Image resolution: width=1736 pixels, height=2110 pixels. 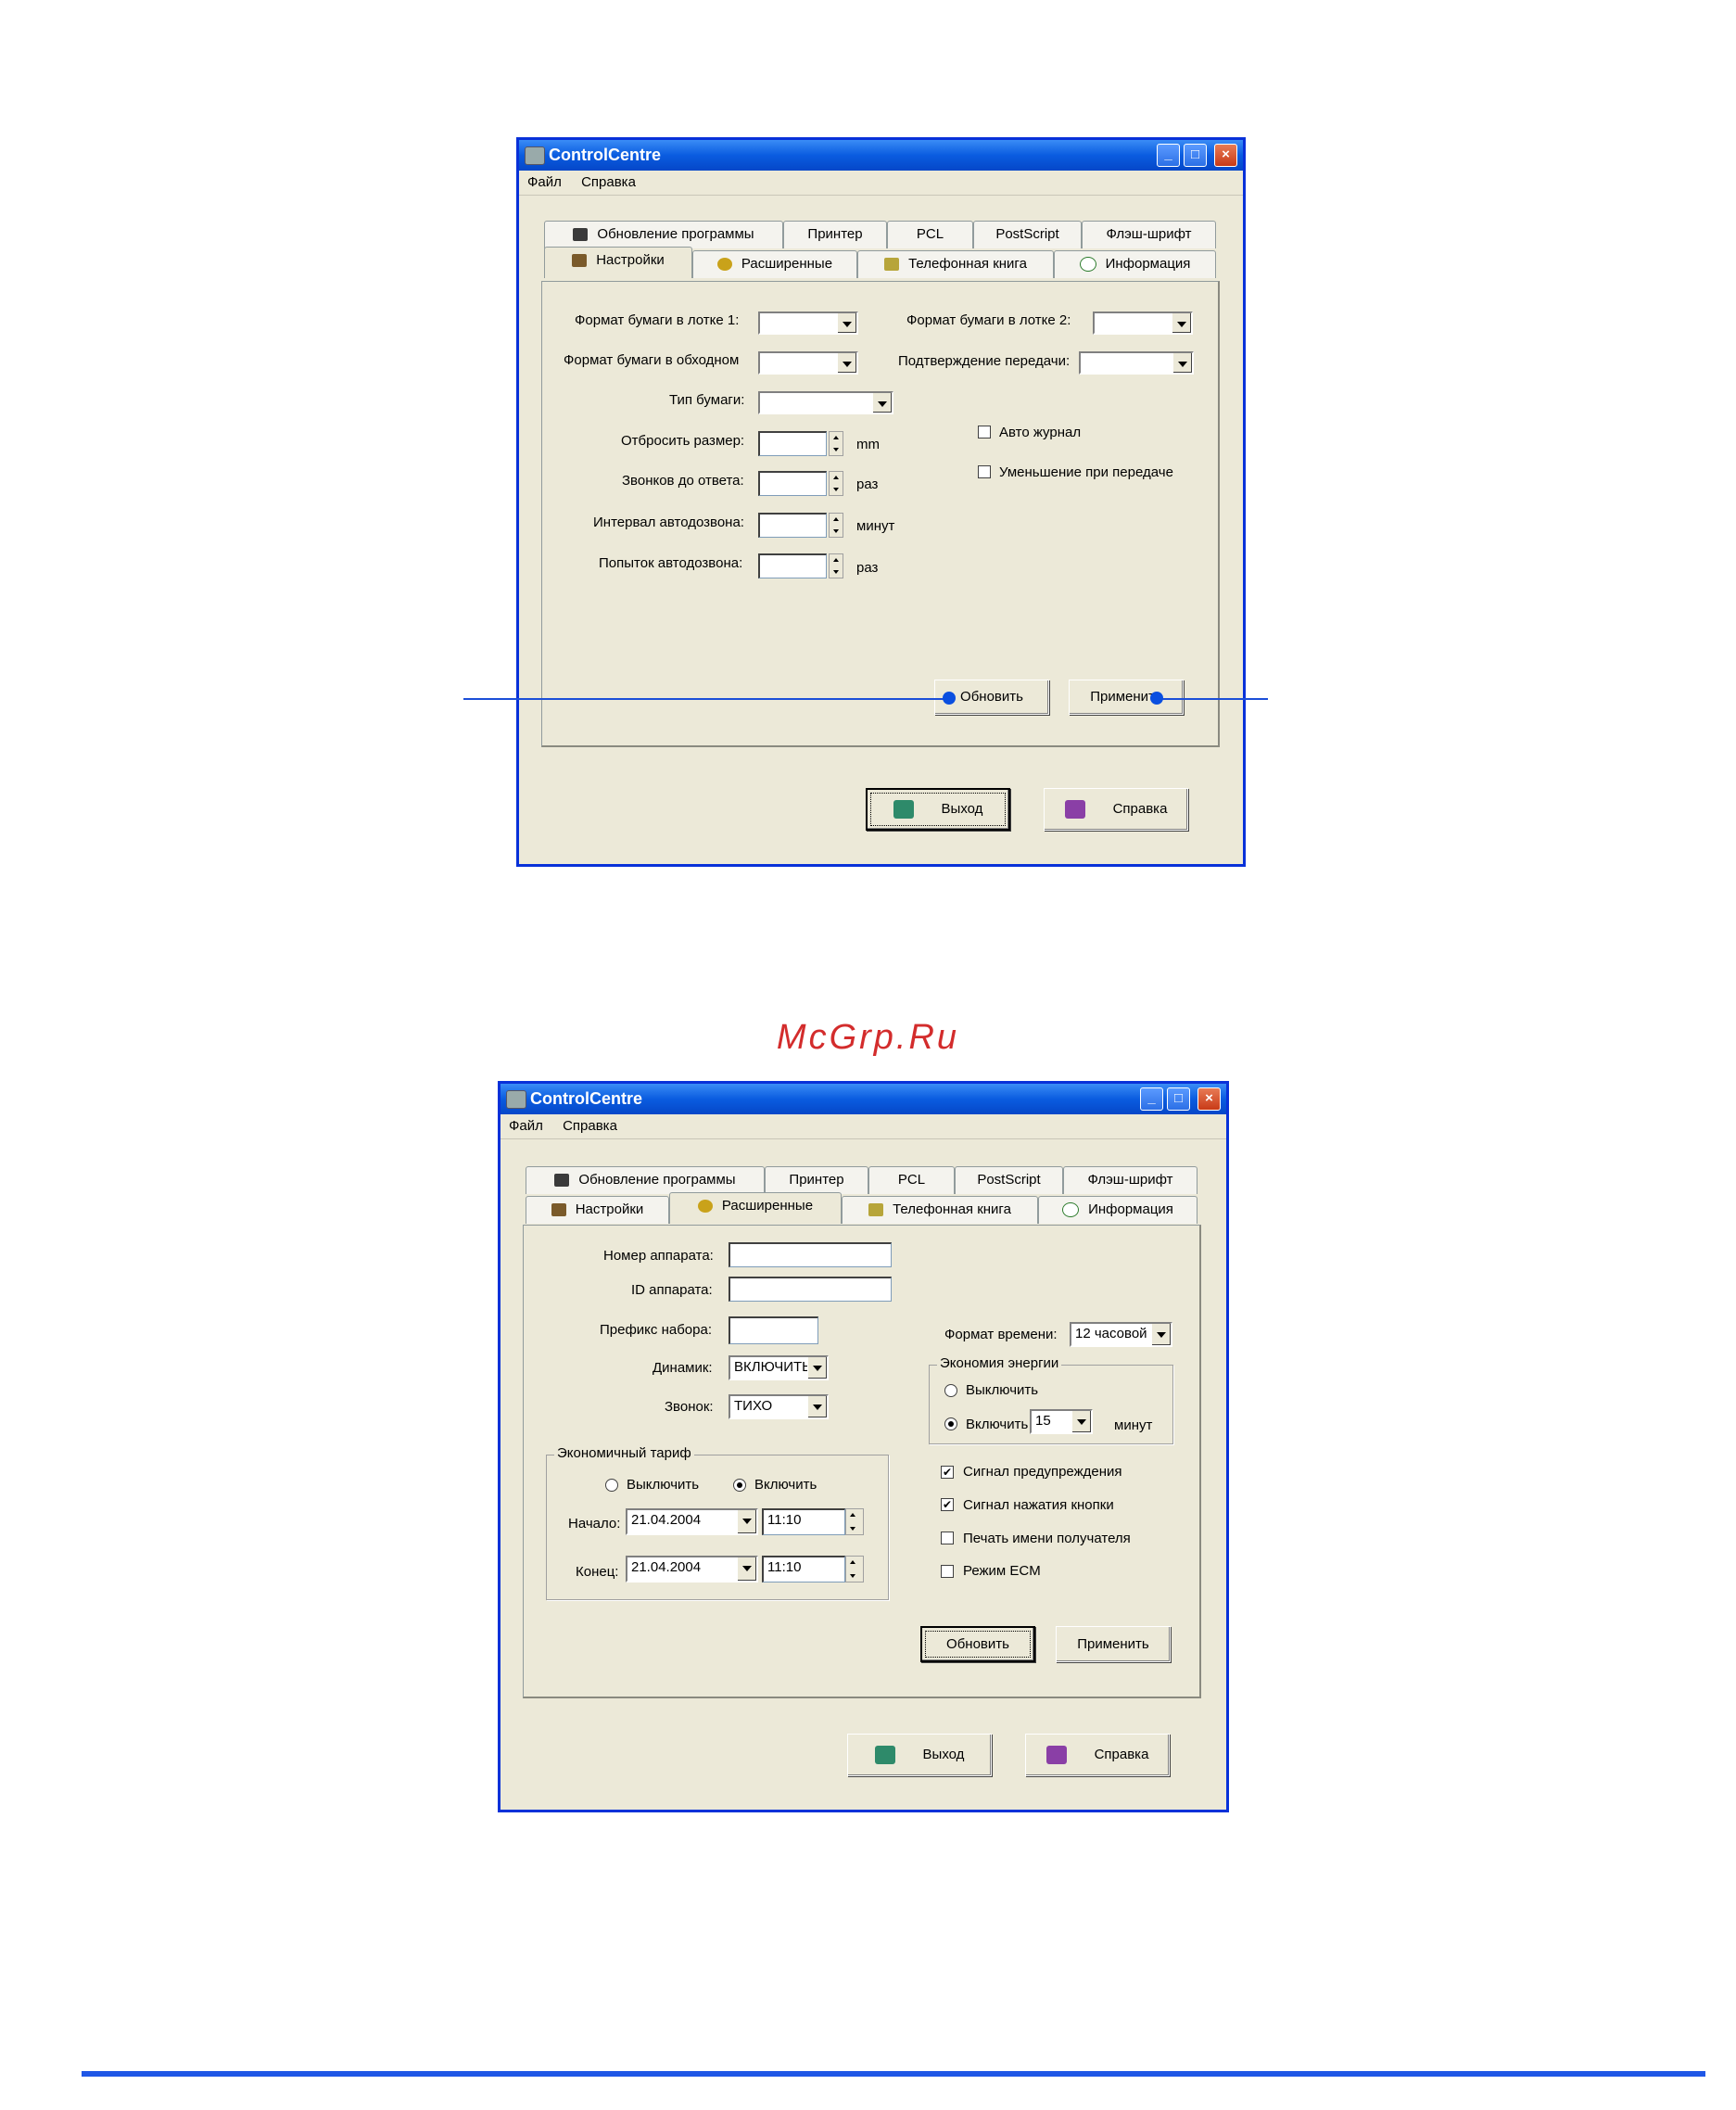 I want to click on redial-interval-label: Интервал автодозвона:, so click(x=668, y=522).